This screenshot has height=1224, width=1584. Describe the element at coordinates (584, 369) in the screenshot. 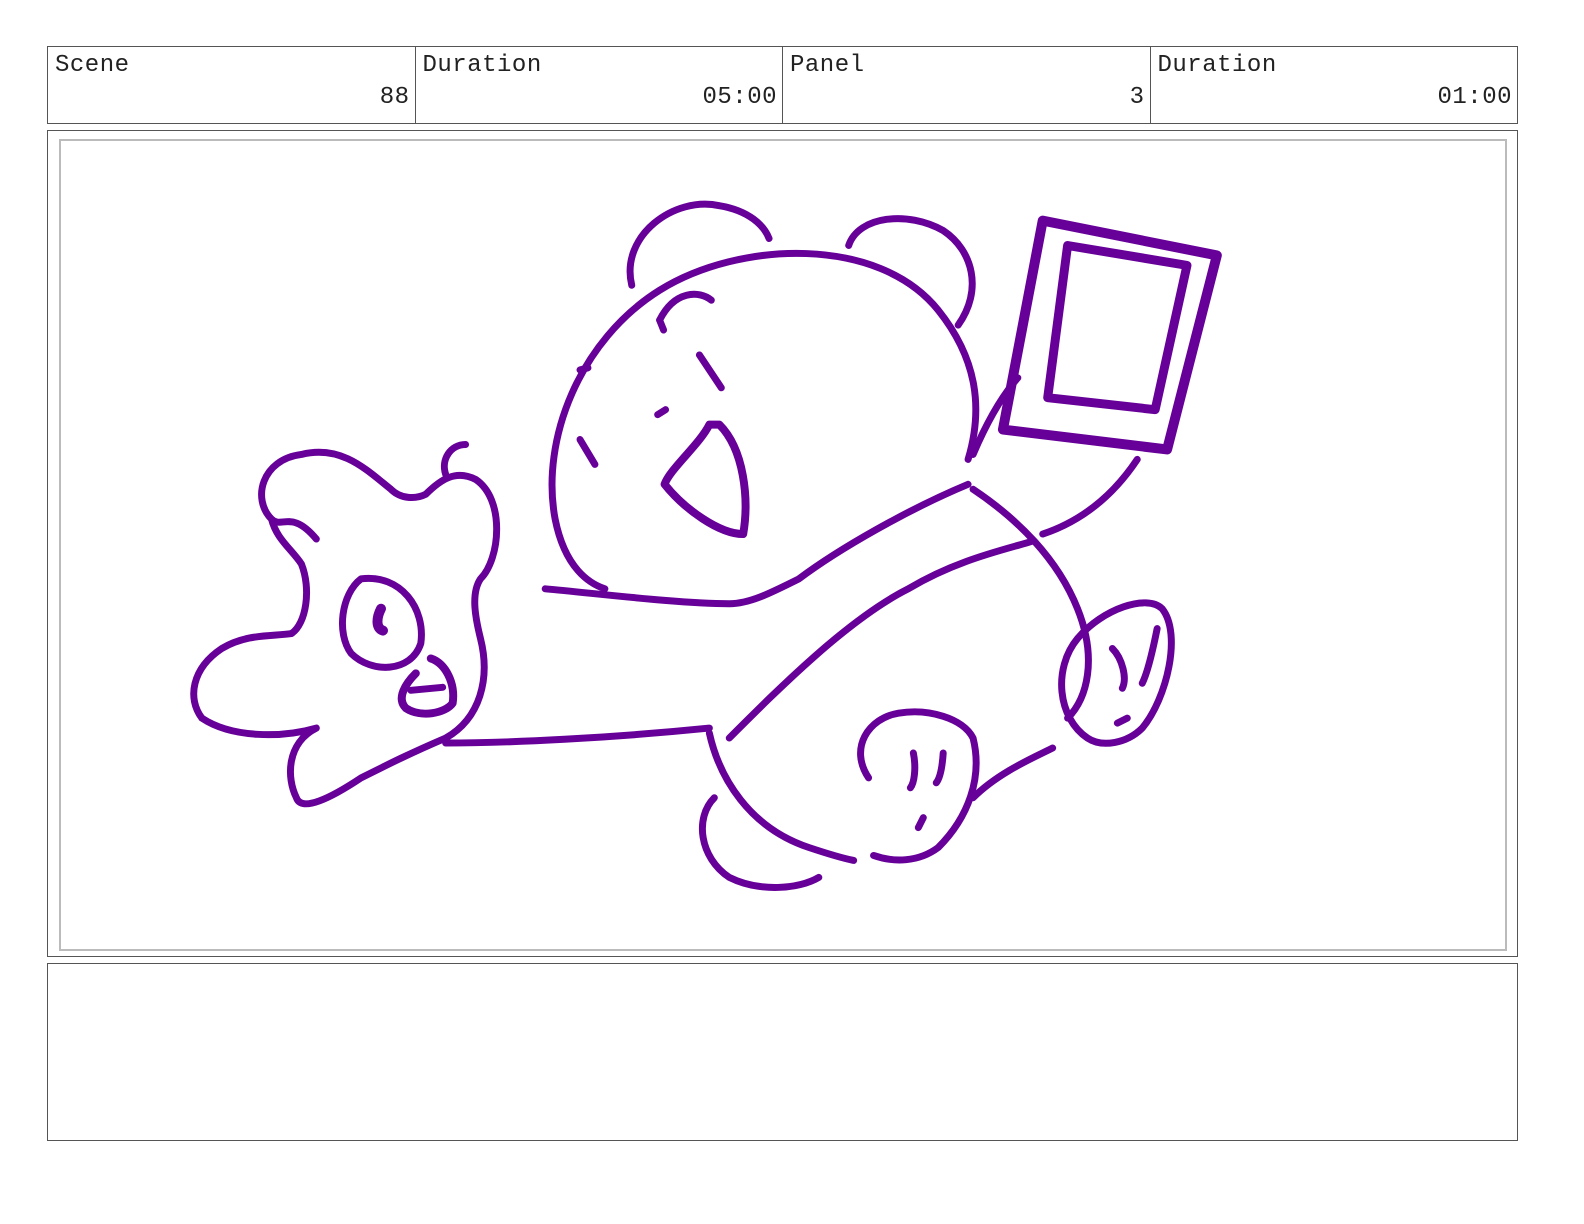

I see `bear-cheek-mark` at that location.